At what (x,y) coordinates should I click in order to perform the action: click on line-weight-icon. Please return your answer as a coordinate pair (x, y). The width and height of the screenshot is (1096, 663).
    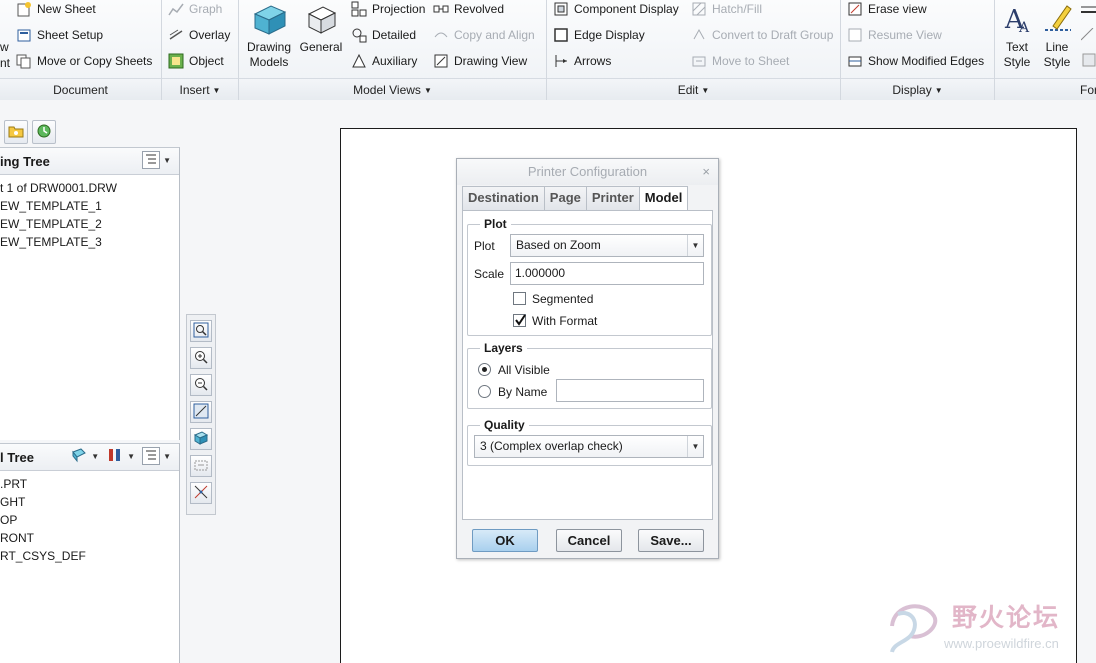
    Looking at the image, I should click on (1088, 12).